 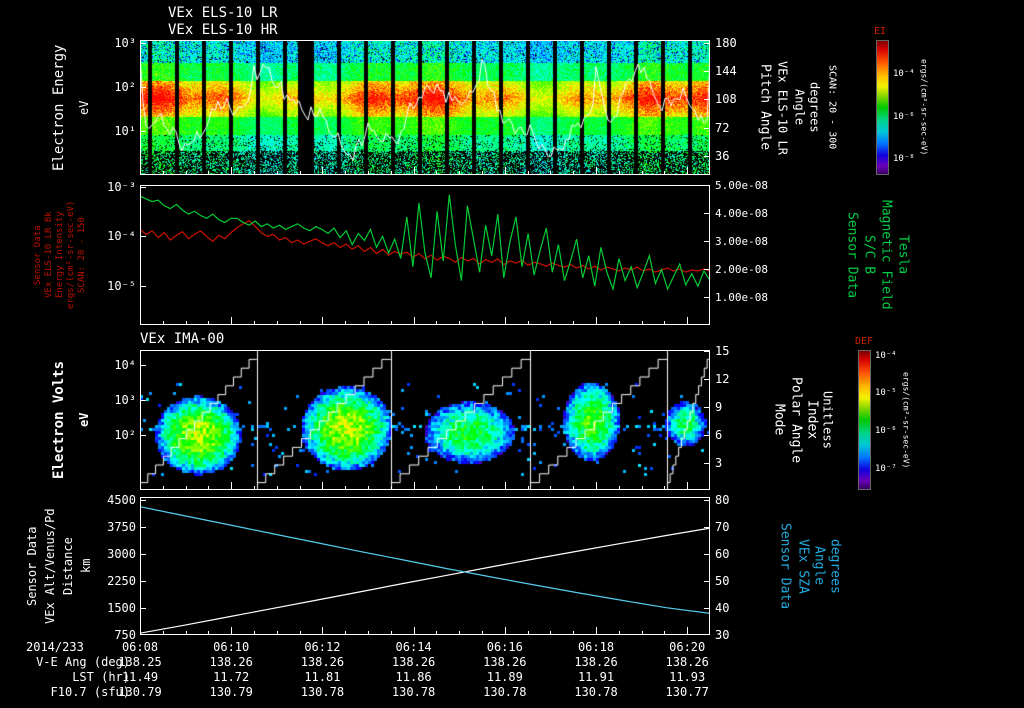 I want to click on bfield-left-label-units: ergs/(cm²-sr-sec-eV), so click(x=71, y=255).